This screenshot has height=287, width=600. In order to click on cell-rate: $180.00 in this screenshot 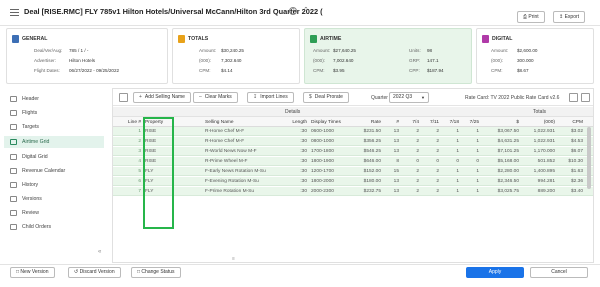, I will do `click(367, 181)`.